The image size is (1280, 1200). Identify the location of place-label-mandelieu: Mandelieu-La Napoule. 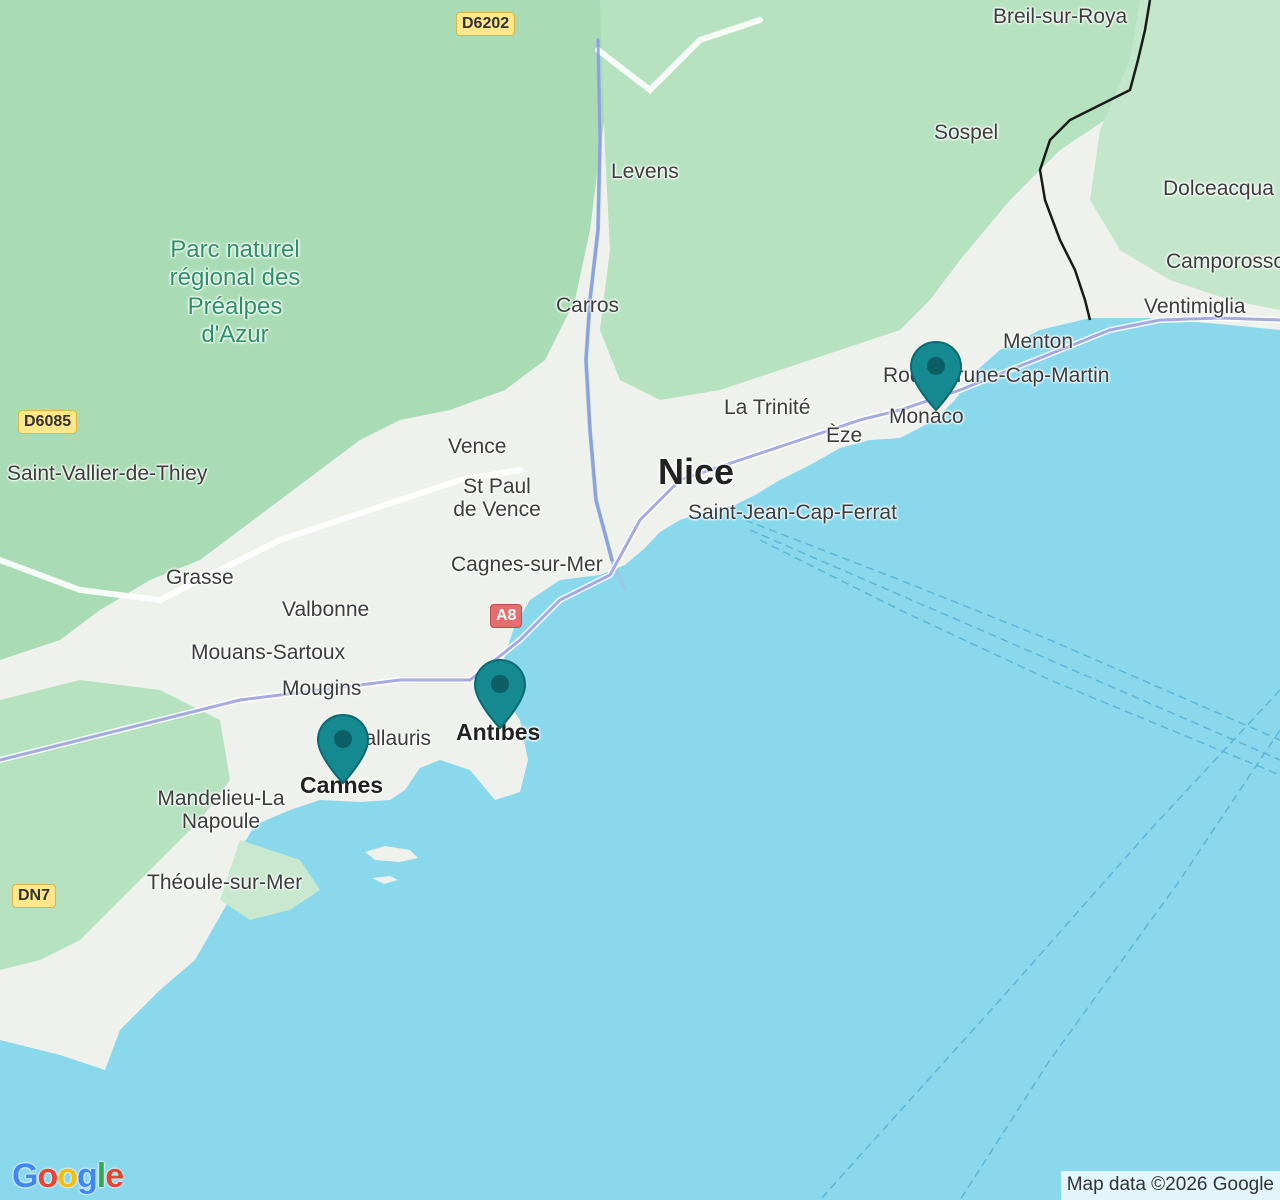
(221, 810).